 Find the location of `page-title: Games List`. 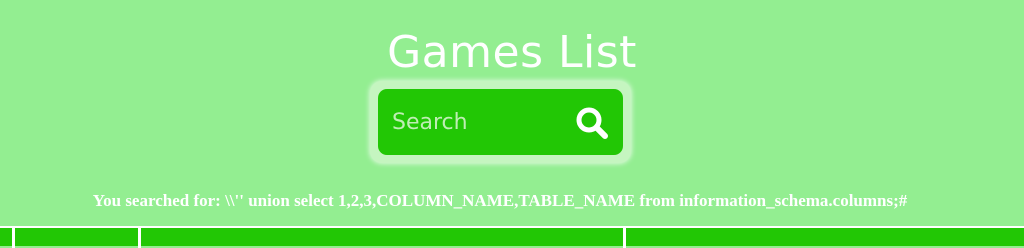

page-title: Games List is located at coordinates (512, 53).